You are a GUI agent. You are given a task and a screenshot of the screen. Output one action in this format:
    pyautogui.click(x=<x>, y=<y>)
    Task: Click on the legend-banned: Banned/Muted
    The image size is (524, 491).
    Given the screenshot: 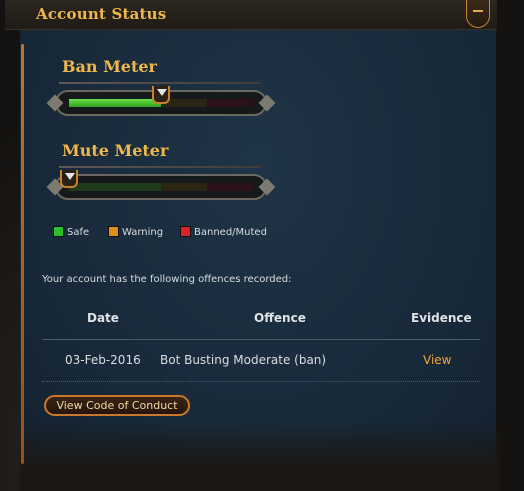 What is the action you would take?
    pyautogui.click(x=223, y=232)
    